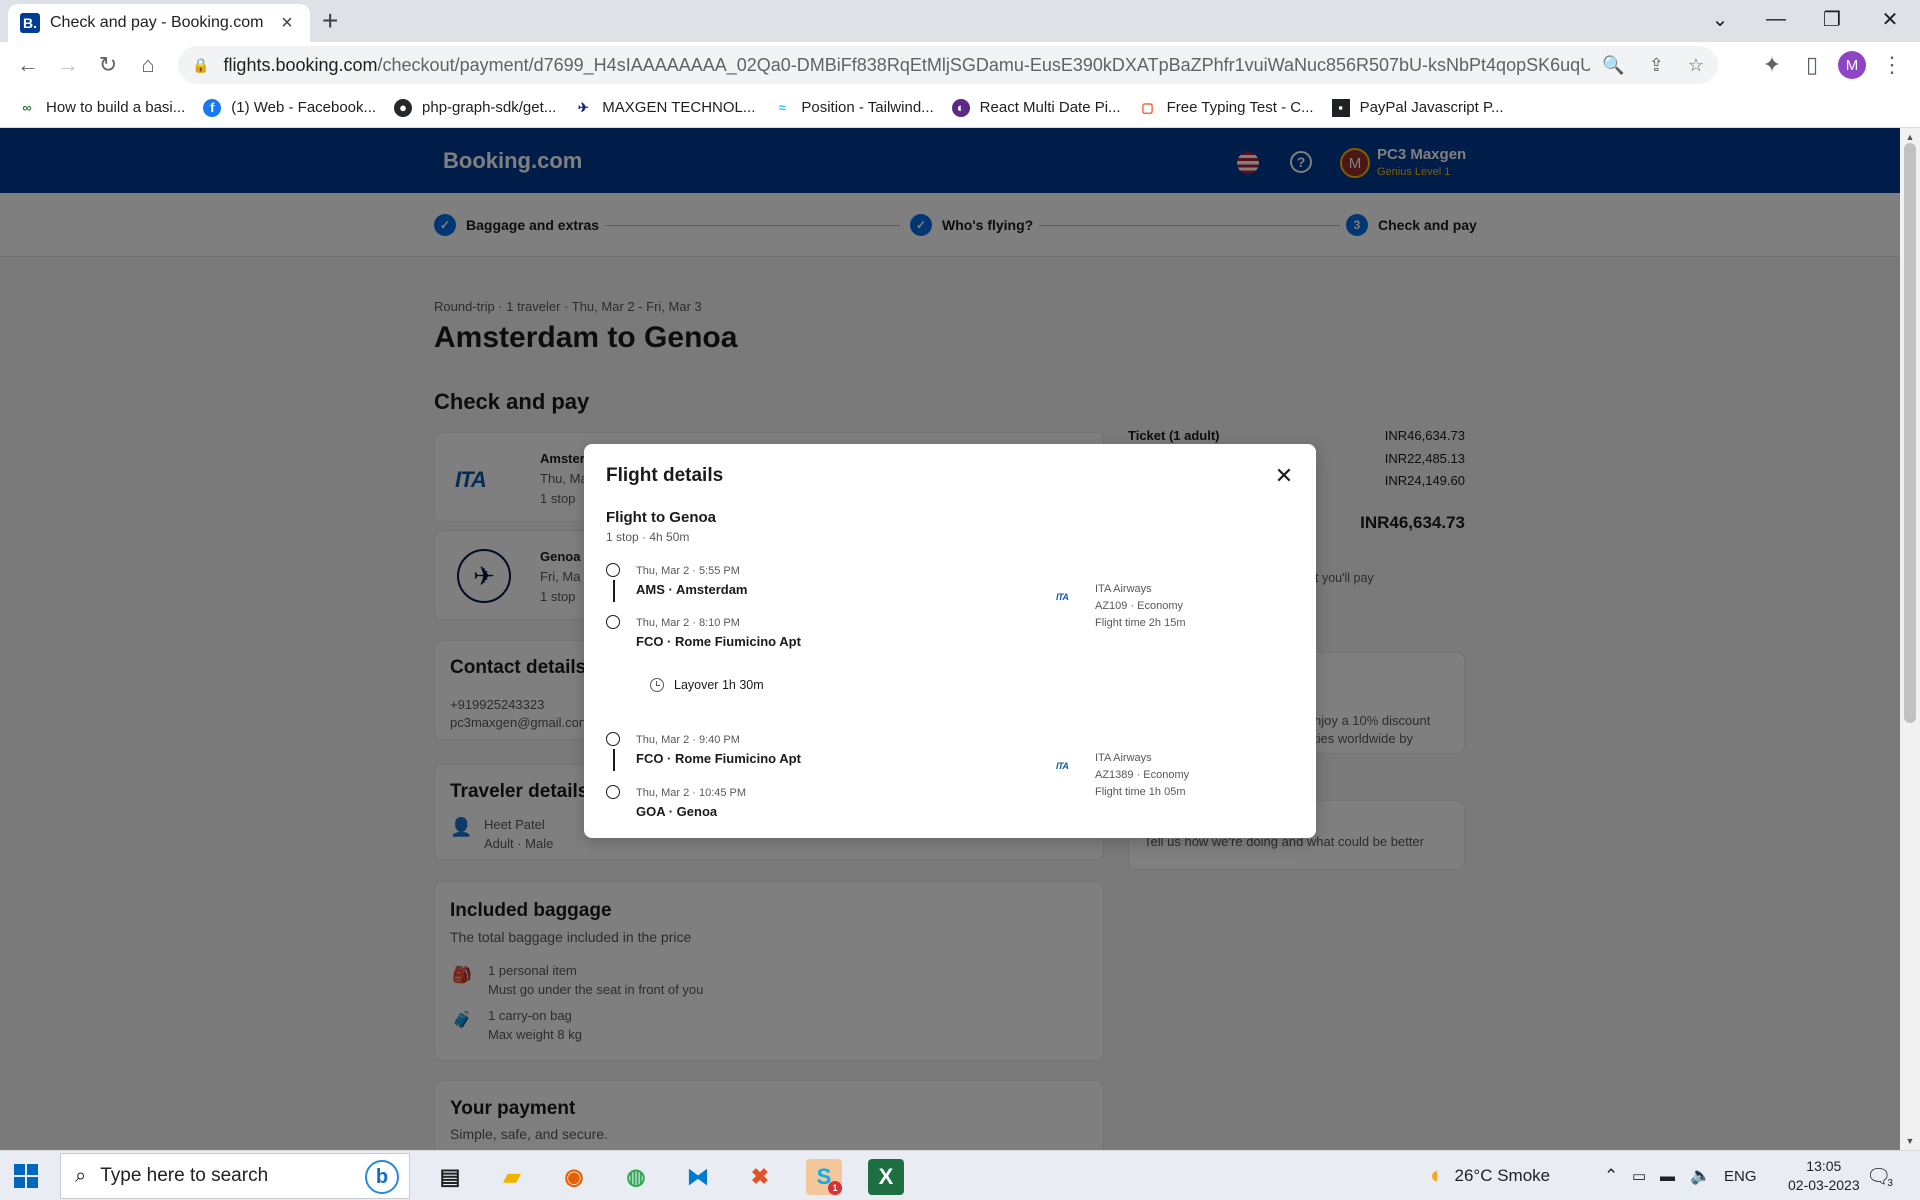 The height and width of the screenshot is (1200, 1920). I want to click on react-date-icon: ◐, so click(960, 107).